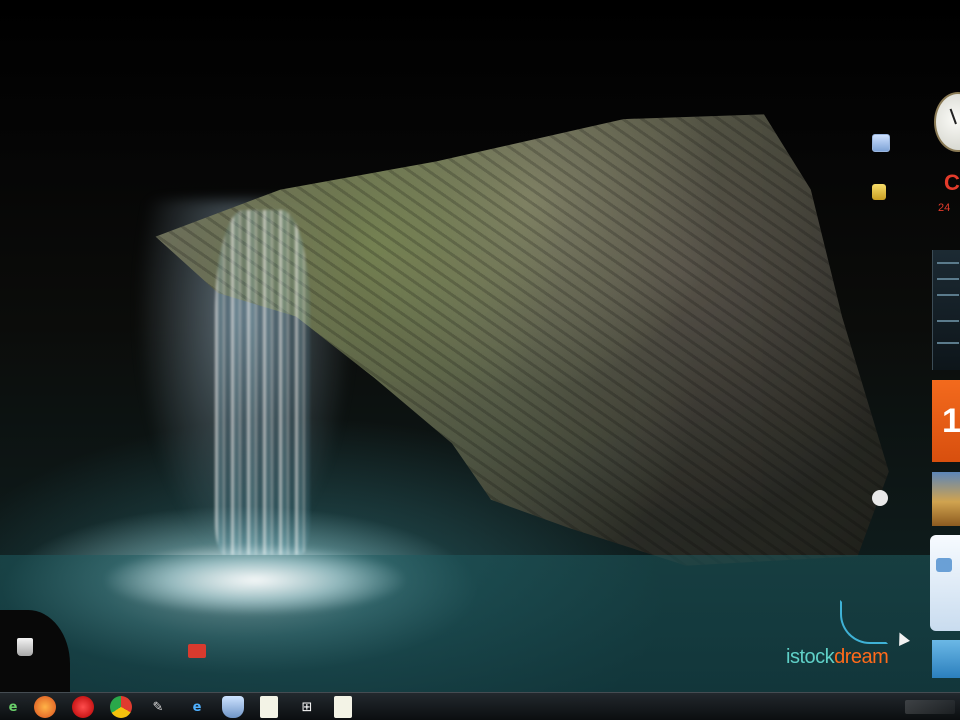 Image resolution: width=960 pixels, height=720 pixels. Describe the element at coordinates (944, 208) in the screenshot. I see `calendar-day: 24` at that location.